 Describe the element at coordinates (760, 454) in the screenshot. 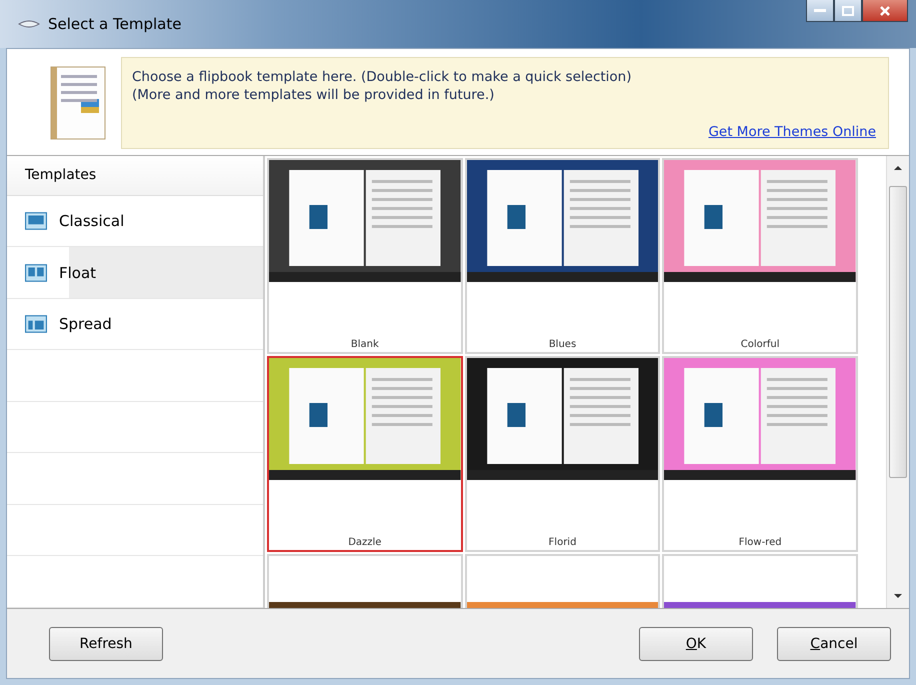

I see `template-tile: Flow-red` at that location.